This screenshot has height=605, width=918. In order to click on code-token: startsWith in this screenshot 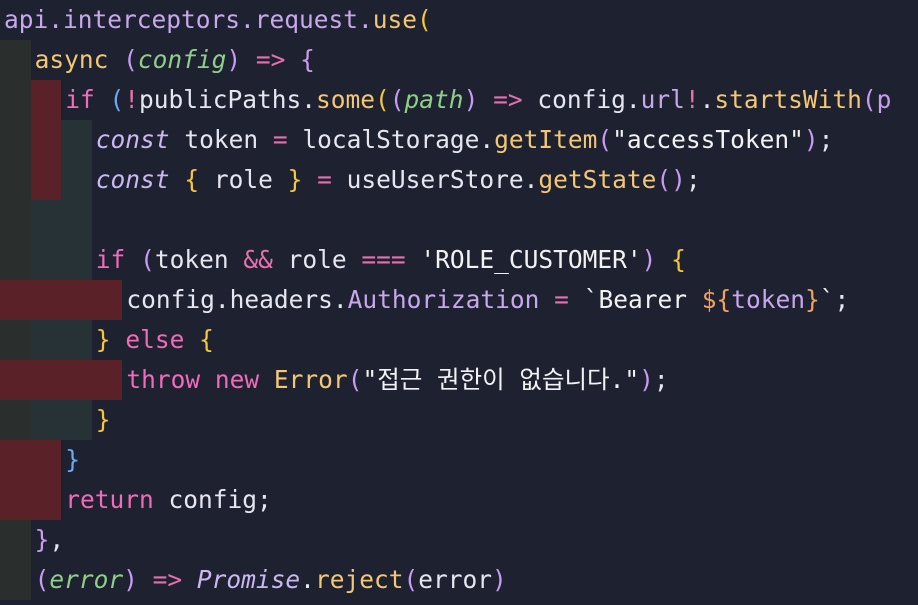, I will do `click(788, 99)`.